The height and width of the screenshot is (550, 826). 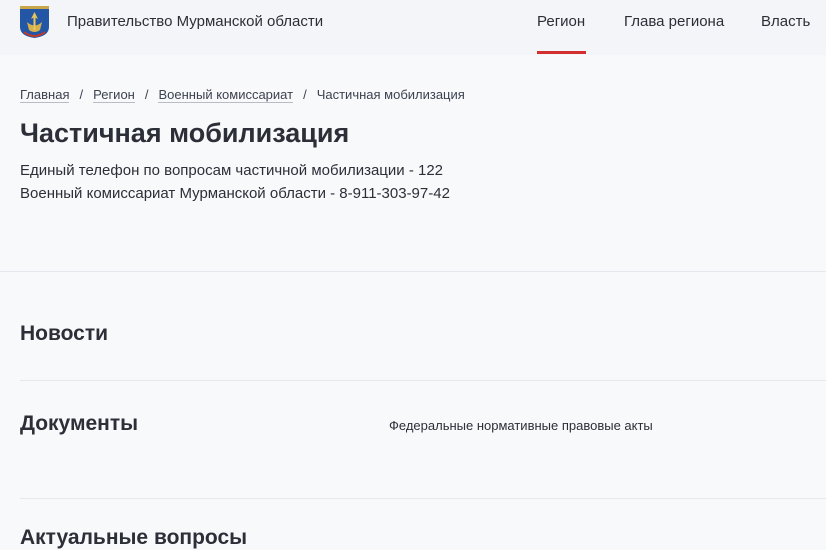 What do you see at coordinates (185, 133) in the screenshot?
I see `page-title: Частичная мобилизация` at bounding box center [185, 133].